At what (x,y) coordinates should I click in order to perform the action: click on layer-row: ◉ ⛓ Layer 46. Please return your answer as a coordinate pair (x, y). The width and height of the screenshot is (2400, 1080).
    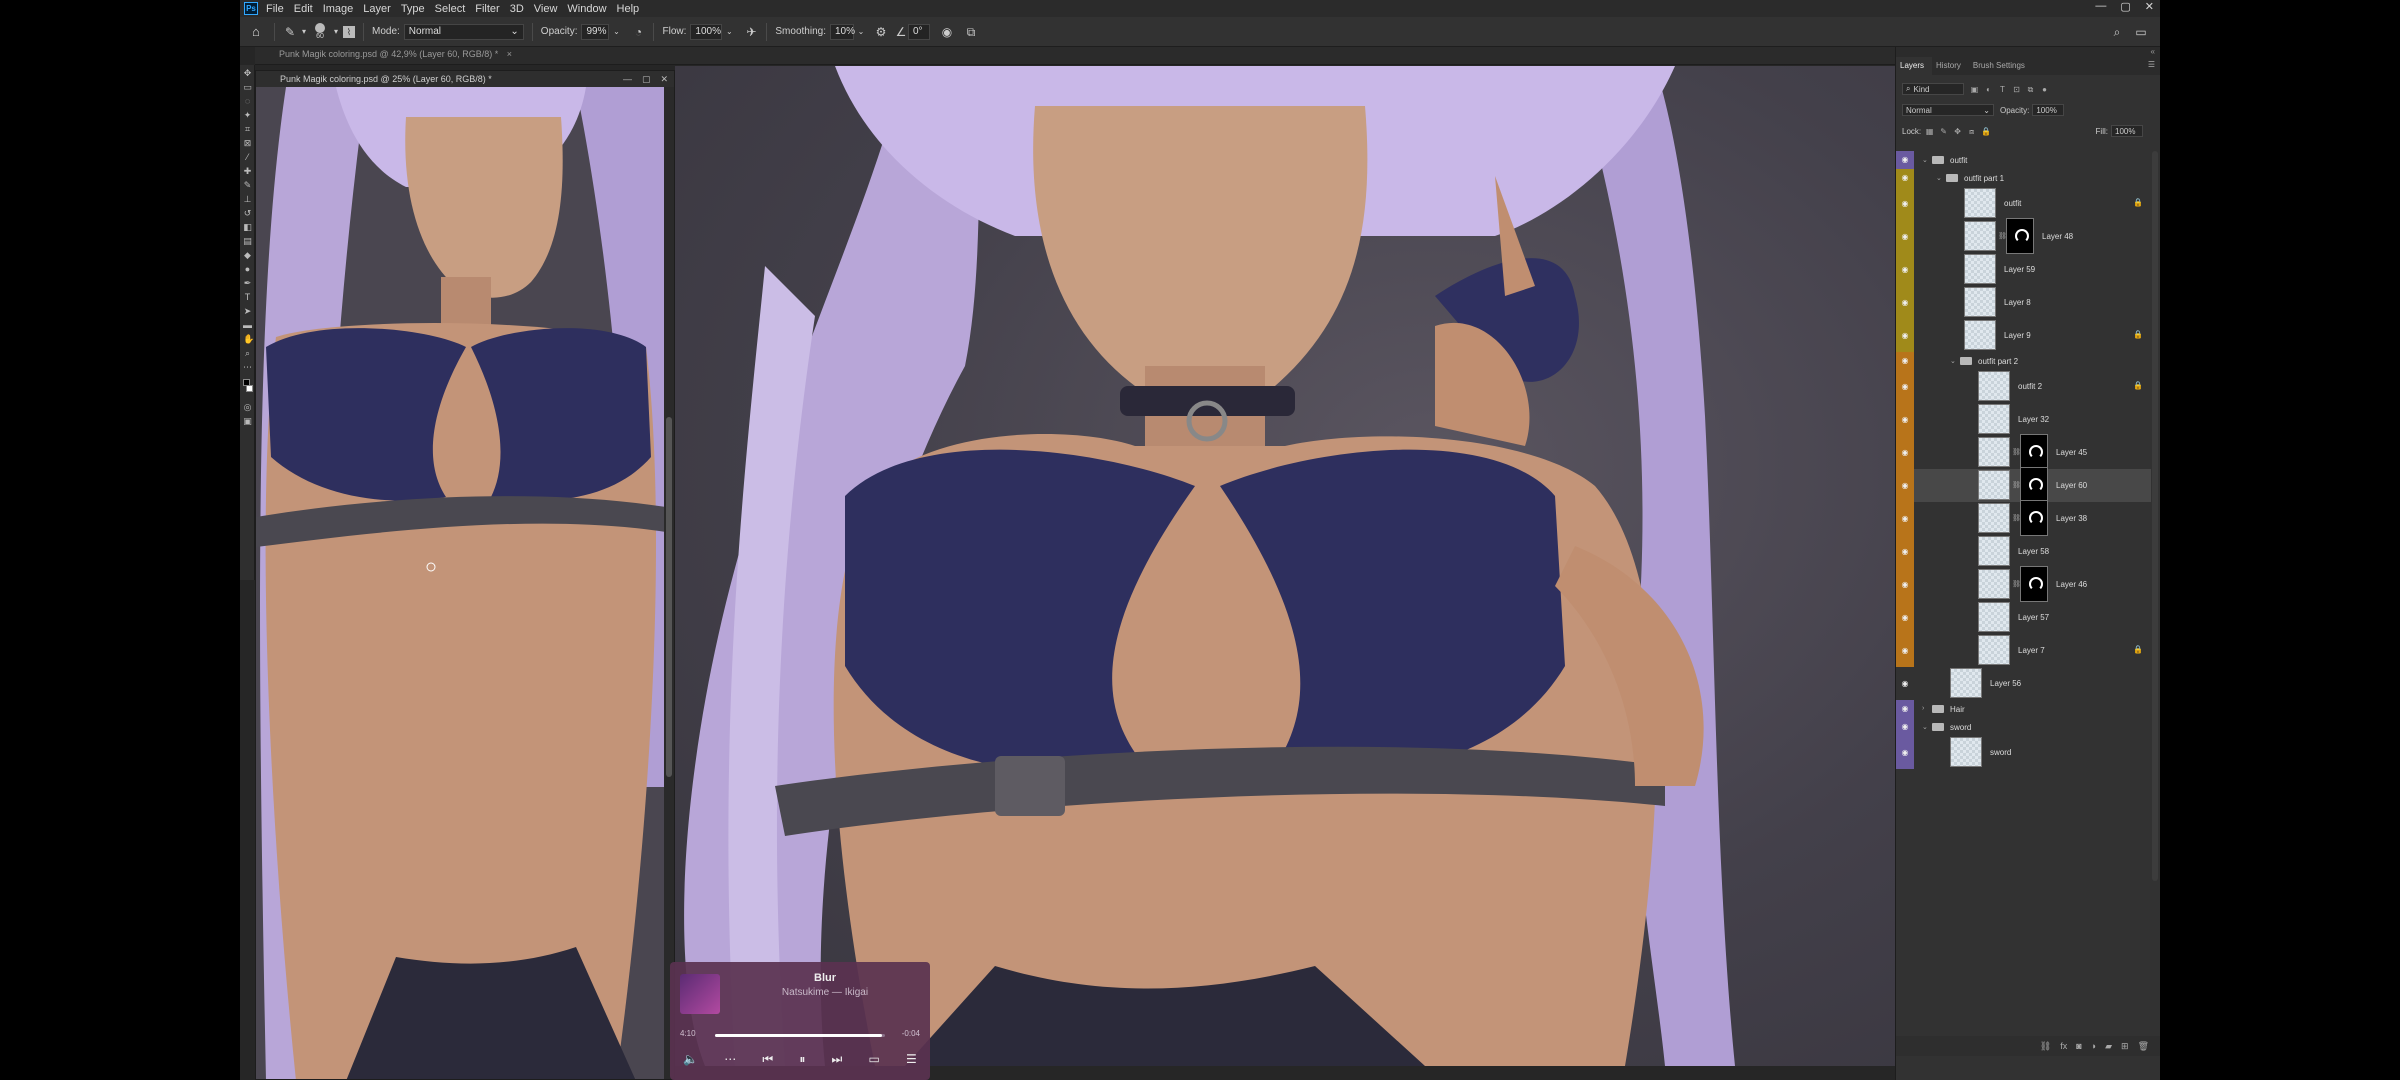
    Looking at the image, I should click on (2023, 584).